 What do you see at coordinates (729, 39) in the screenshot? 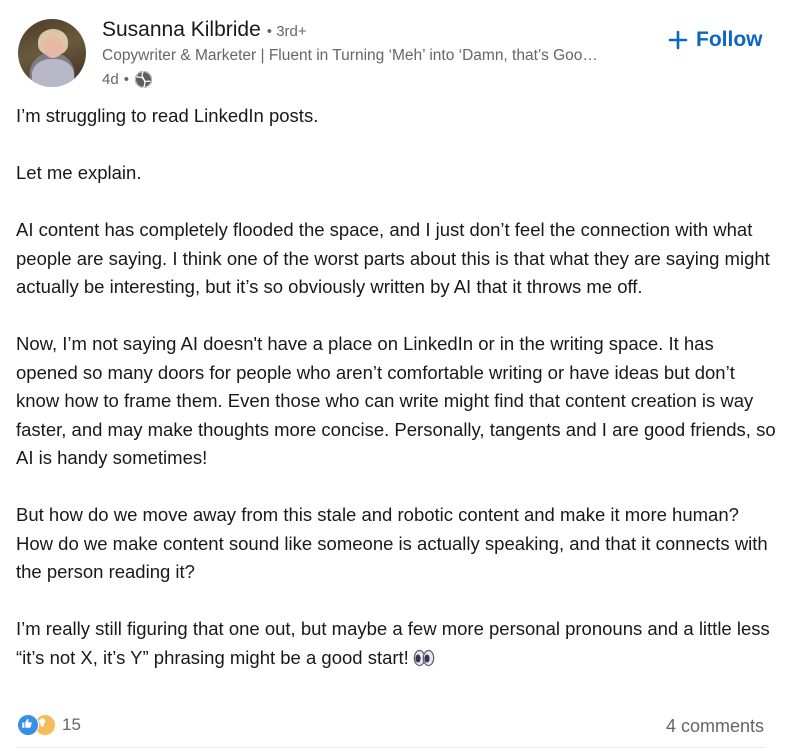
I see `follow-label: Follow` at bounding box center [729, 39].